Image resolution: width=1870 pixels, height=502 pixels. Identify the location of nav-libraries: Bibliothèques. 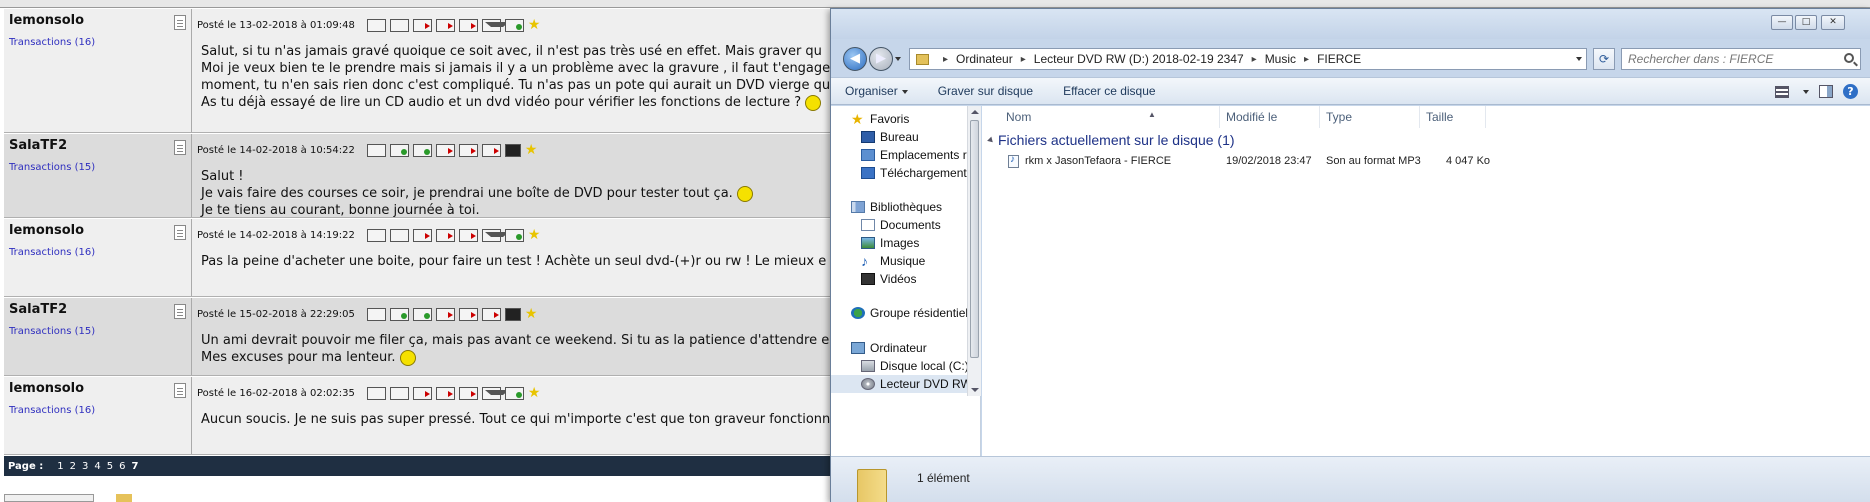
(906, 207).